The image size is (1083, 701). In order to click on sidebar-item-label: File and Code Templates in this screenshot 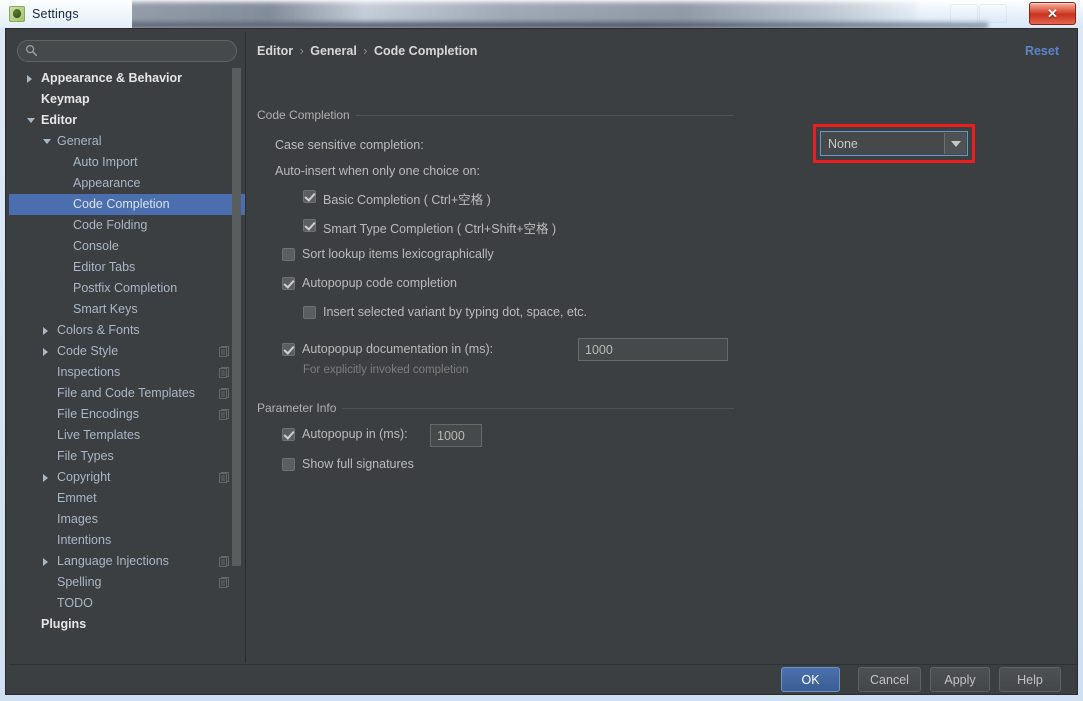, I will do `click(126, 393)`.